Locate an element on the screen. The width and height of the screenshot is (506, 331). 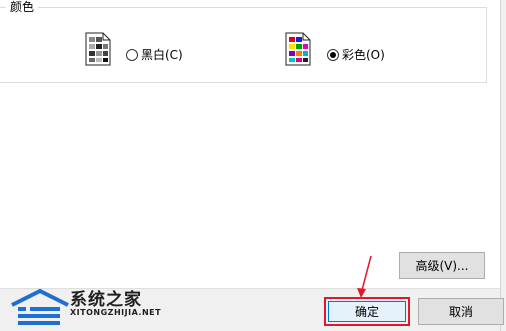
mono-radio is located at coordinates (132, 55).